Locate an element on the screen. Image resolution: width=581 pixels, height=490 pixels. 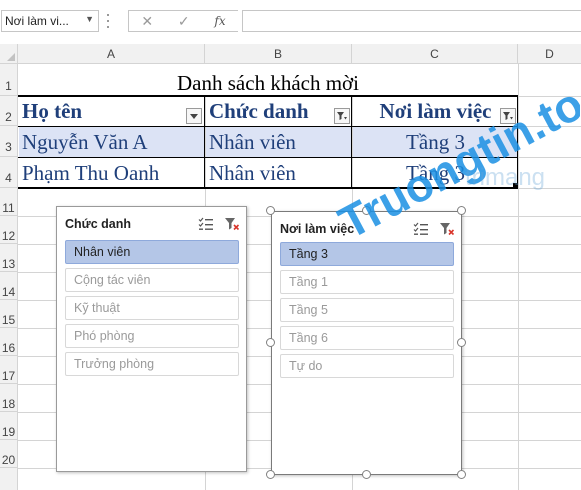
slicer-item: Tầng 1 is located at coordinates (367, 282).